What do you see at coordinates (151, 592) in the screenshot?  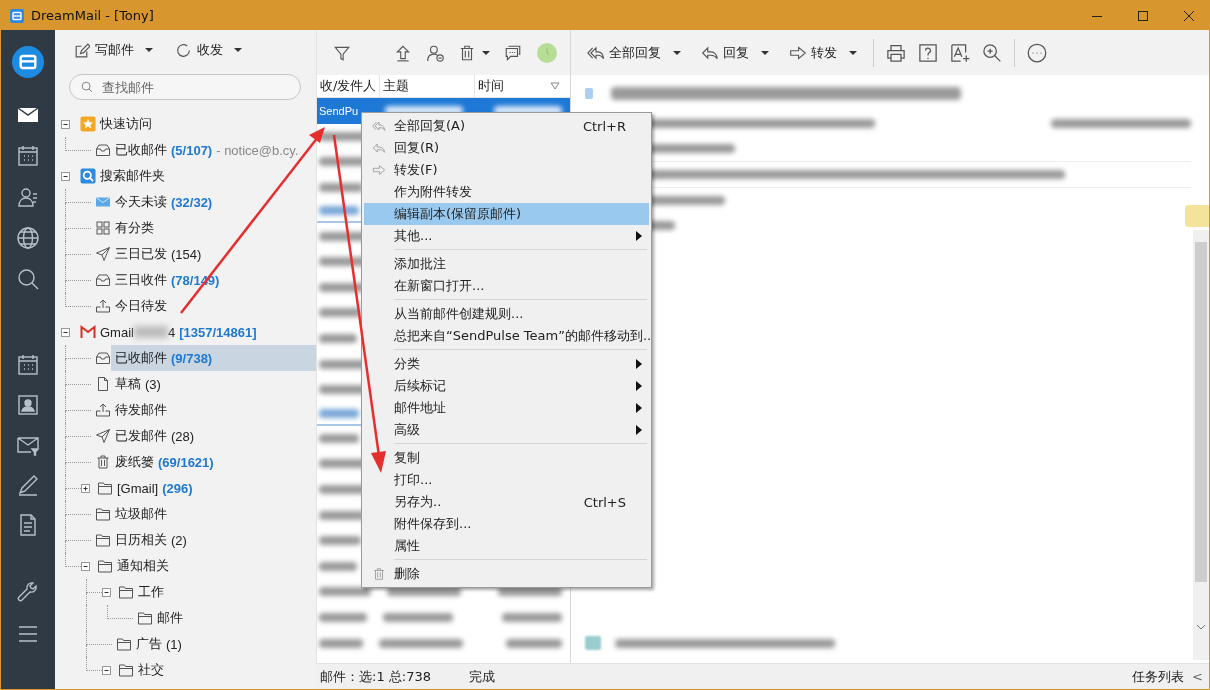 I see `folder-label: 工作` at bounding box center [151, 592].